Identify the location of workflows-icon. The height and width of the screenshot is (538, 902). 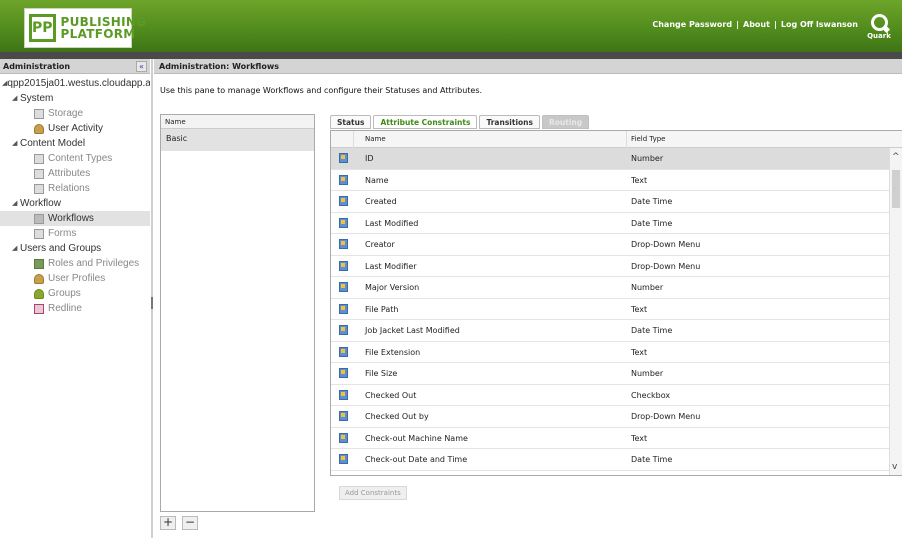
(39, 218).